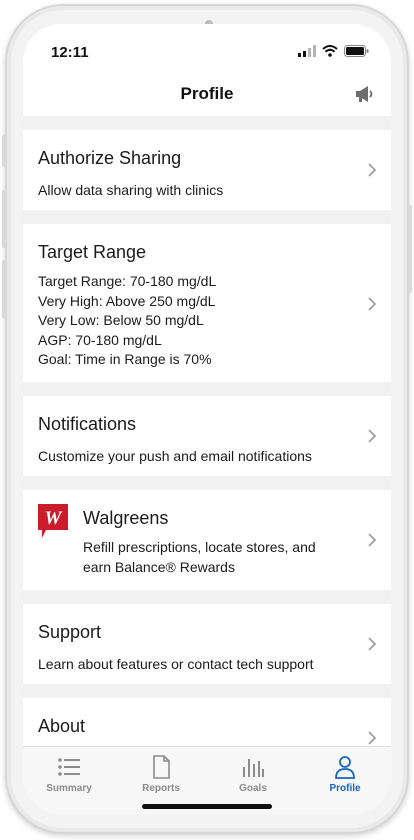 This screenshot has width=414, height=840. I want to click on tab-profile: Profile, so click(345, 775).